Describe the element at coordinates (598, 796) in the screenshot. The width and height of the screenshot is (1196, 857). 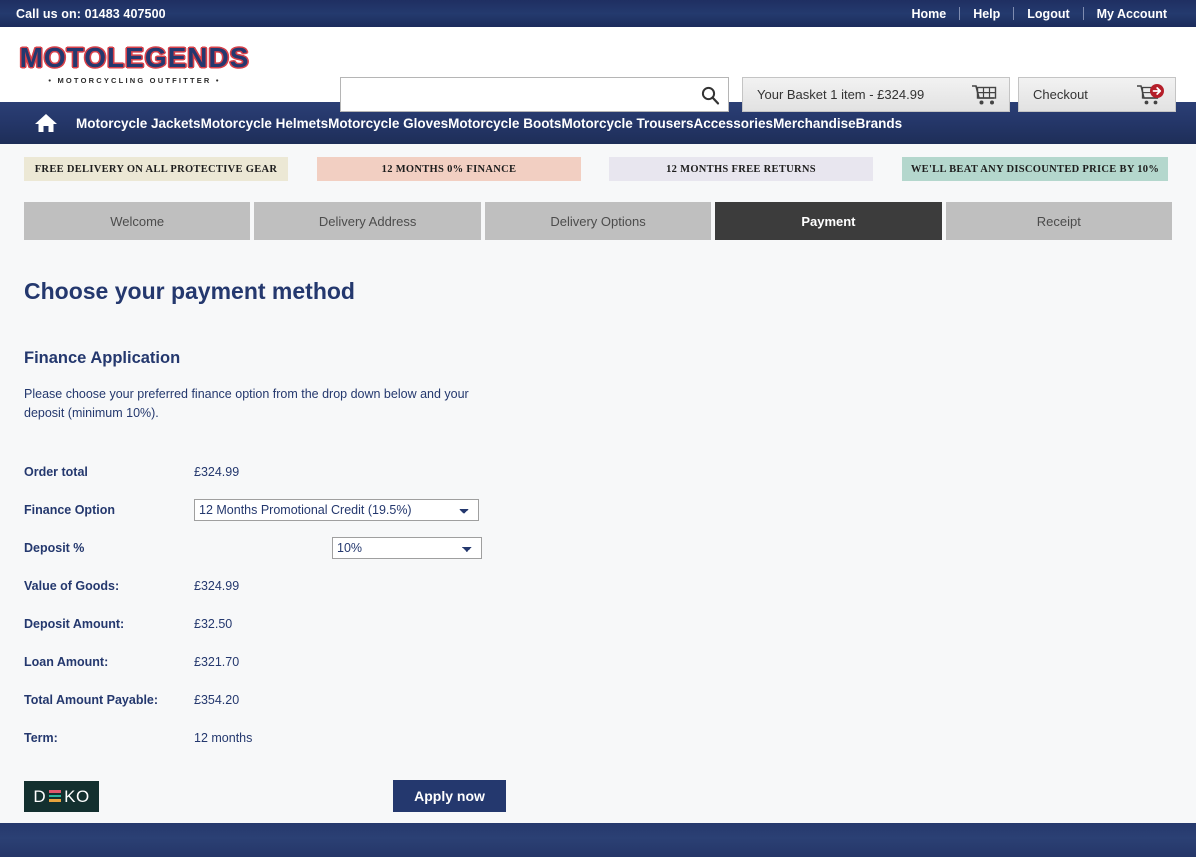
I see `finance-footer-row: D KO Apply now` at that location.